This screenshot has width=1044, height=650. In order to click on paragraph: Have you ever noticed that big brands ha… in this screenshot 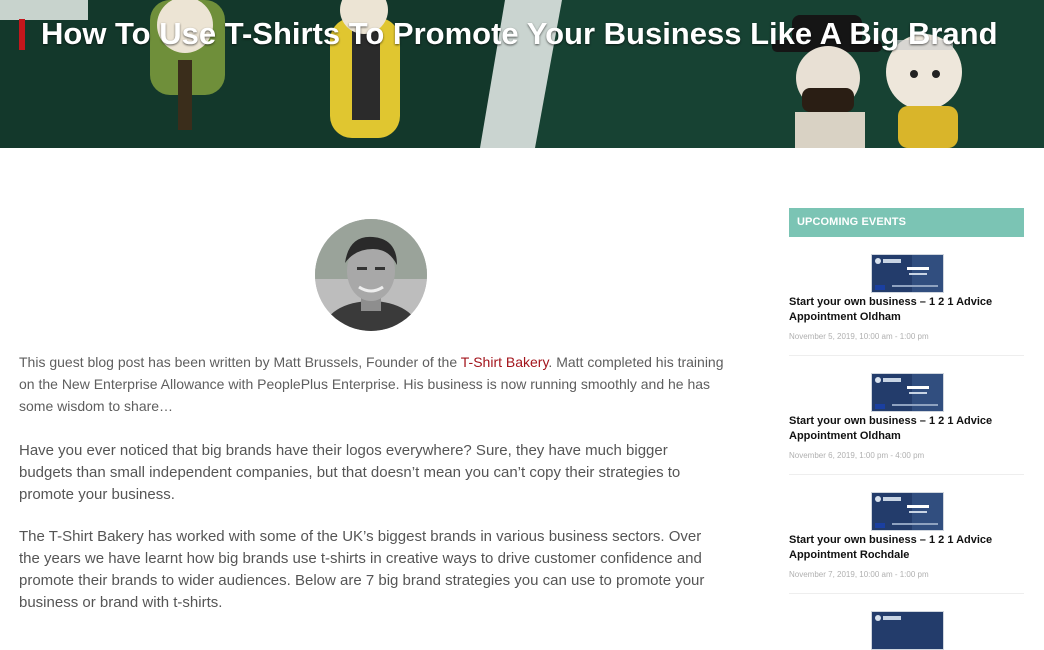, I will do `click(350, 472)`.